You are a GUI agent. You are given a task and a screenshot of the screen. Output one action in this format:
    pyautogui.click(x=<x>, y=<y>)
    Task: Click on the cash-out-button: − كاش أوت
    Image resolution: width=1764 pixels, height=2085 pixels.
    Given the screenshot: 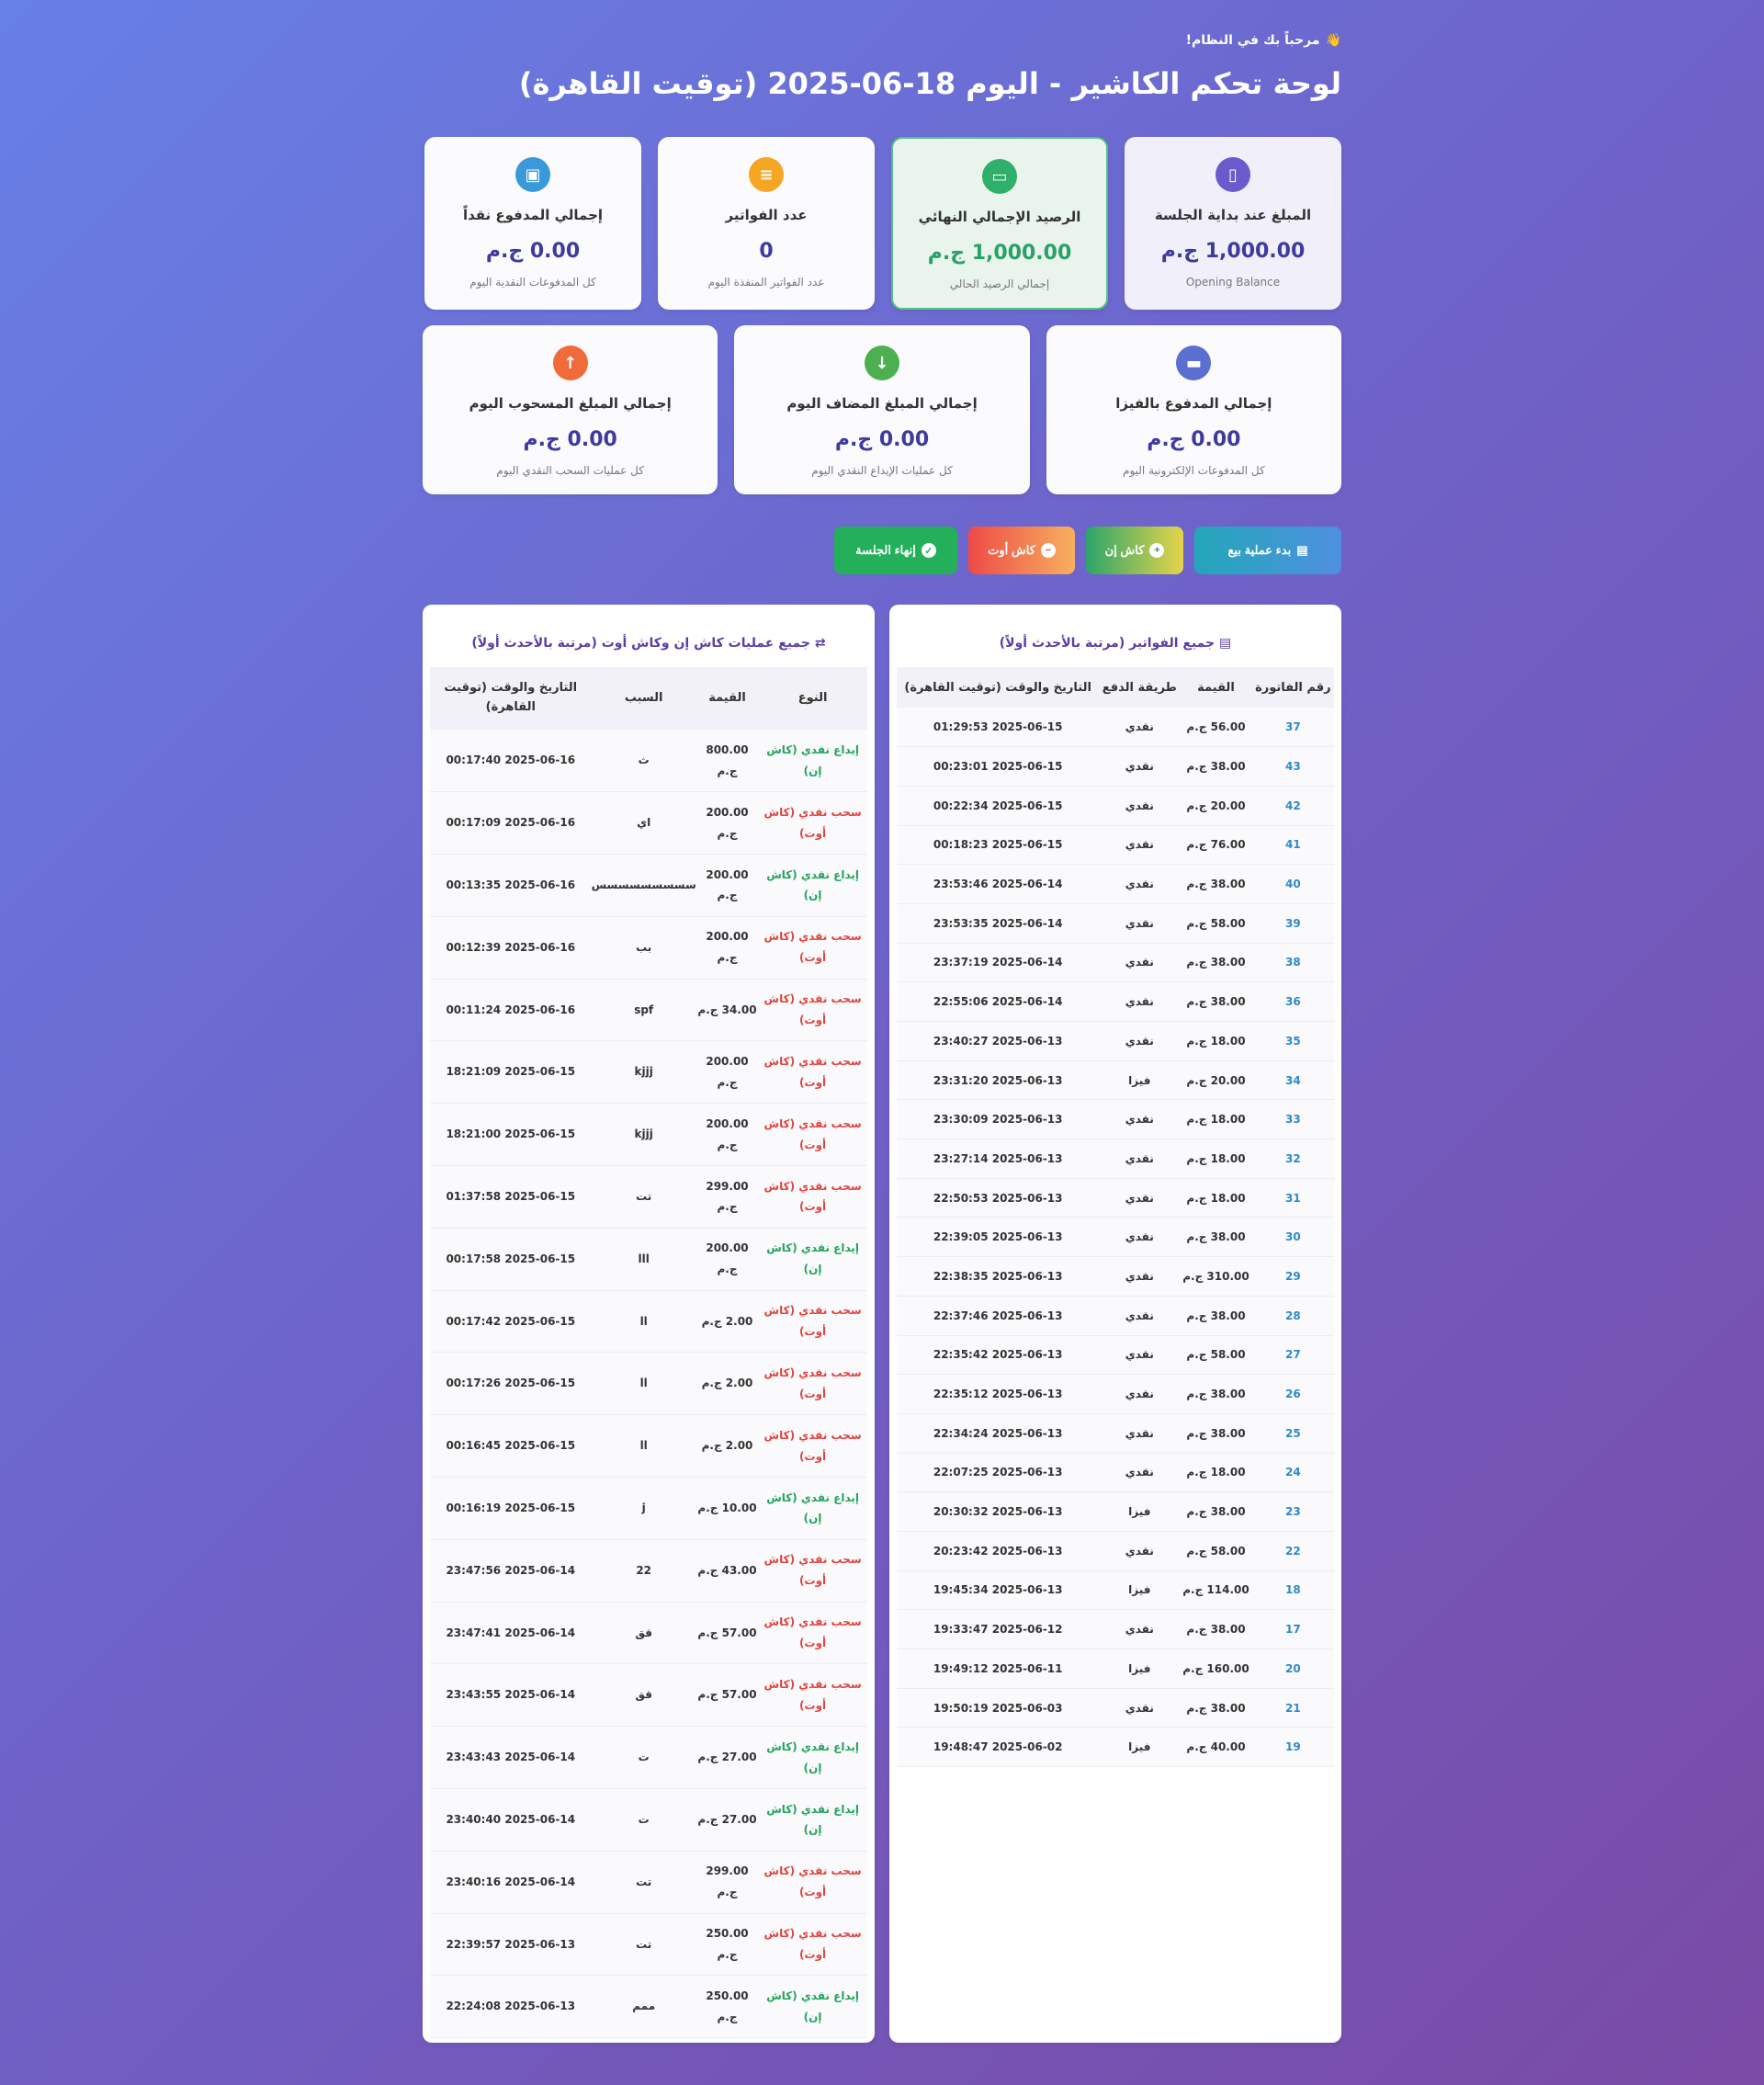 What is the action you would take?
    pyautogui.click(x=1021, y=551)
    